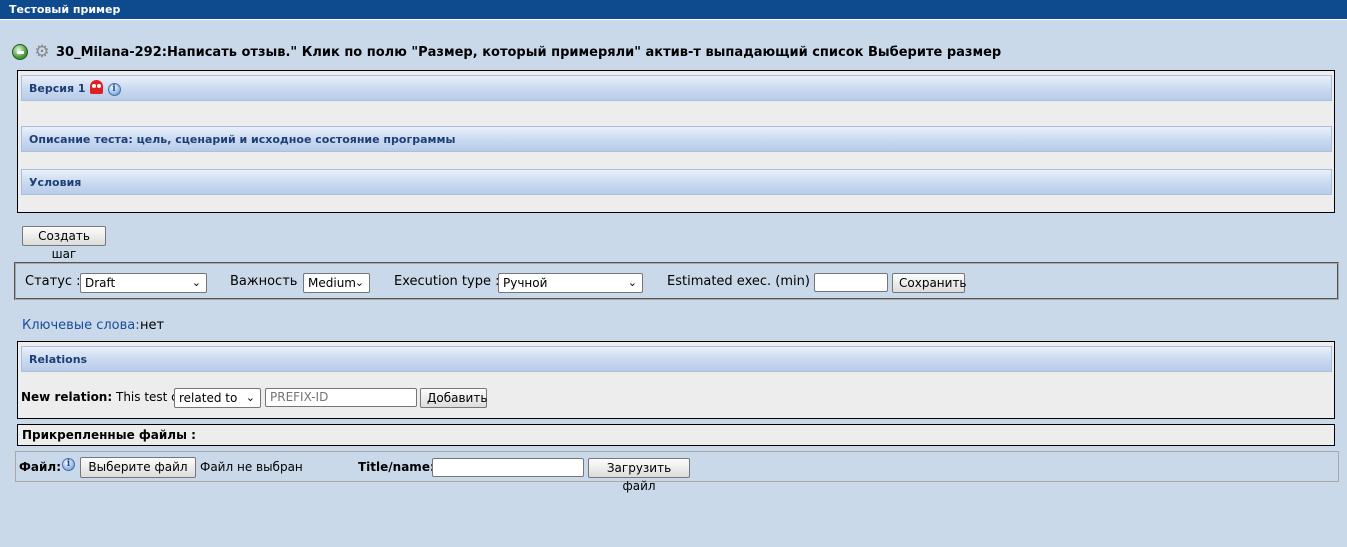  I want to click on version-section-bar: Версия 1 i, so click(676, 88).